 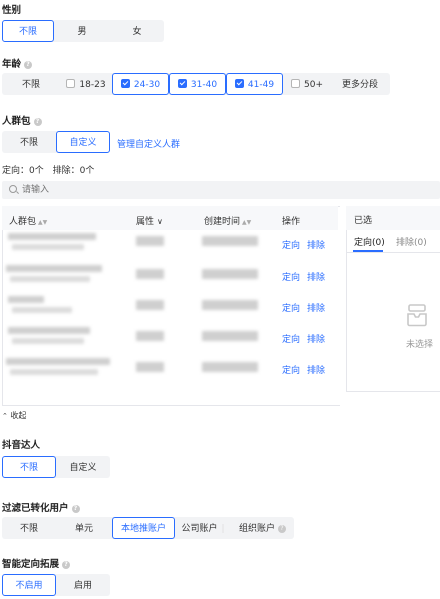 What do you see at coordinates (29, 585) in the screenshot?
I see `smart-option-off: 不启用` at bounding box center [29, 585].